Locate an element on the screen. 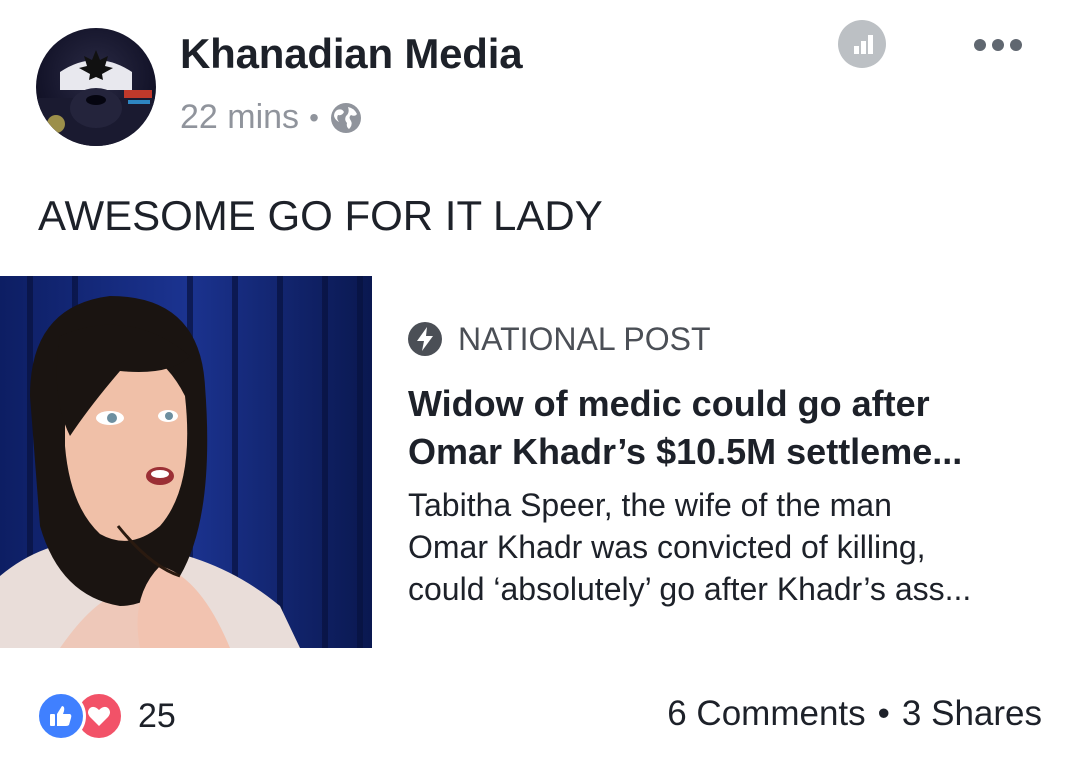 Image resolution: width=1076 pixels, height=777 pixels. like-icon is located at coordinates (61, 716).